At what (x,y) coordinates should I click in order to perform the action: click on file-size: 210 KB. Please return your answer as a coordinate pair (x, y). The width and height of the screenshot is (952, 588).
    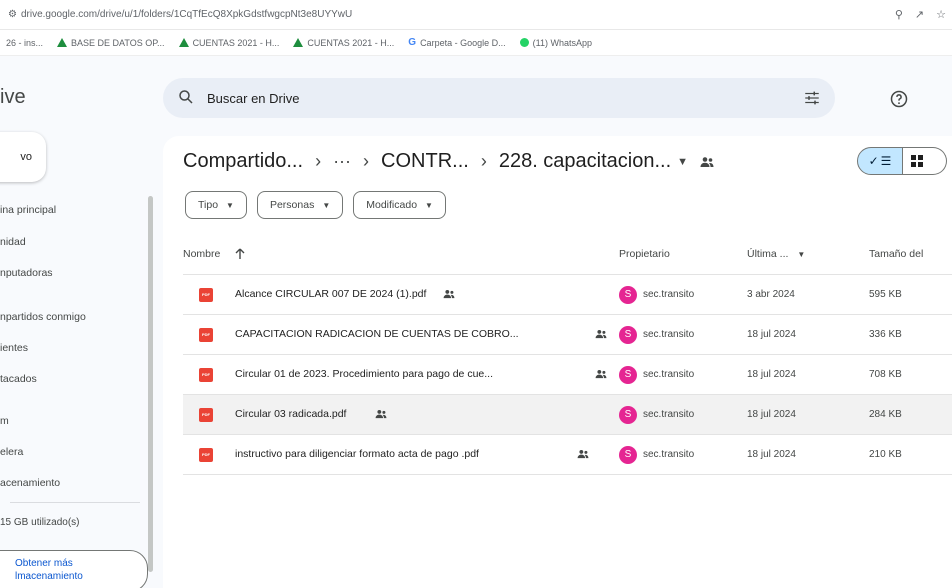
    Looking at the image, I should click on (885, 454).